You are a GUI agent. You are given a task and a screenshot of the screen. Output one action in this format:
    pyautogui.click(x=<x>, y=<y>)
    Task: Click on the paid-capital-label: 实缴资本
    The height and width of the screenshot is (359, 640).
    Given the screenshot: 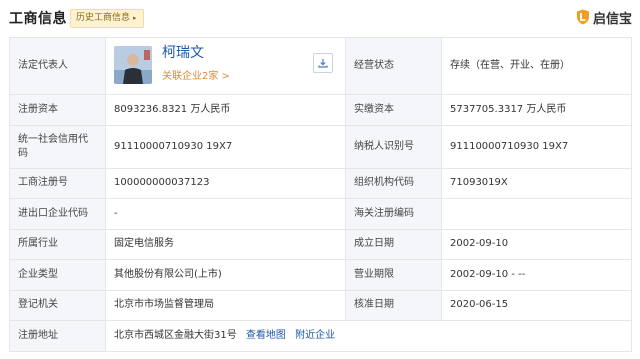 What is the action you would take?
    pyautogui.click(x=393, y=110)
    